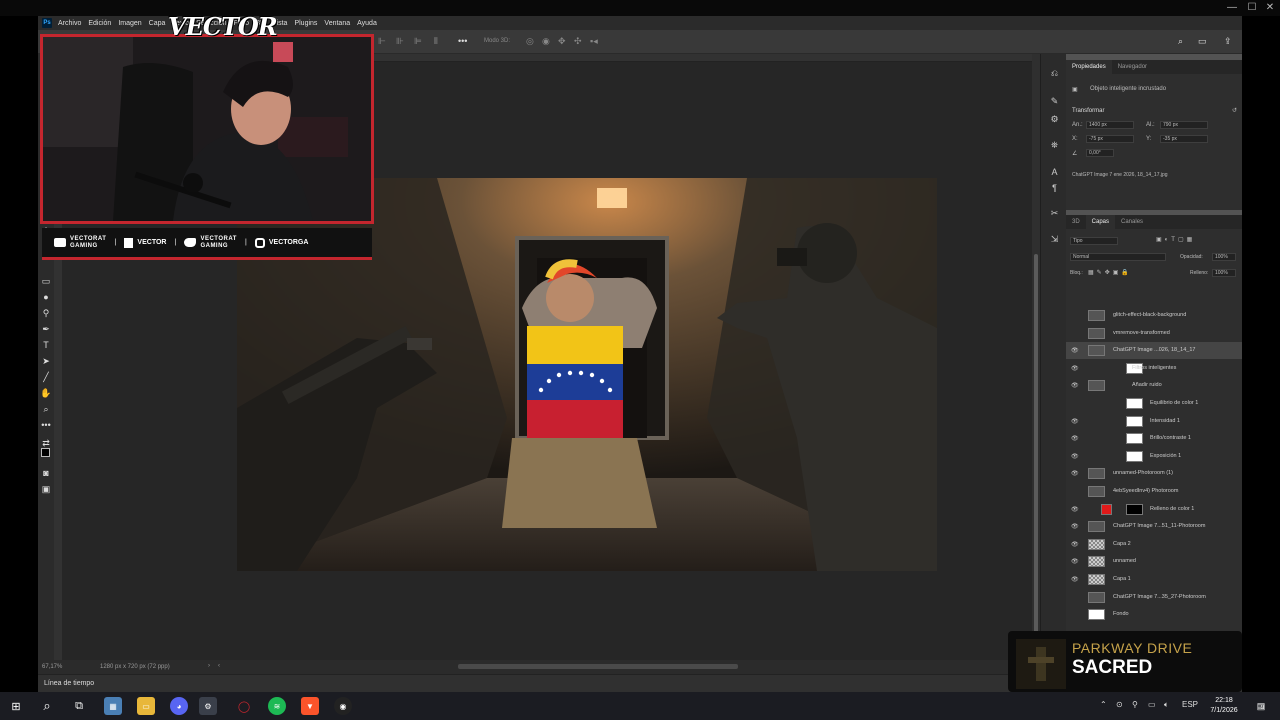 This screenshot has width=1280, height=720. What do you see at coordinates (343, 706) in the screenshot?
I see `obs-icon: ◉` at bounding box center [343, 706].